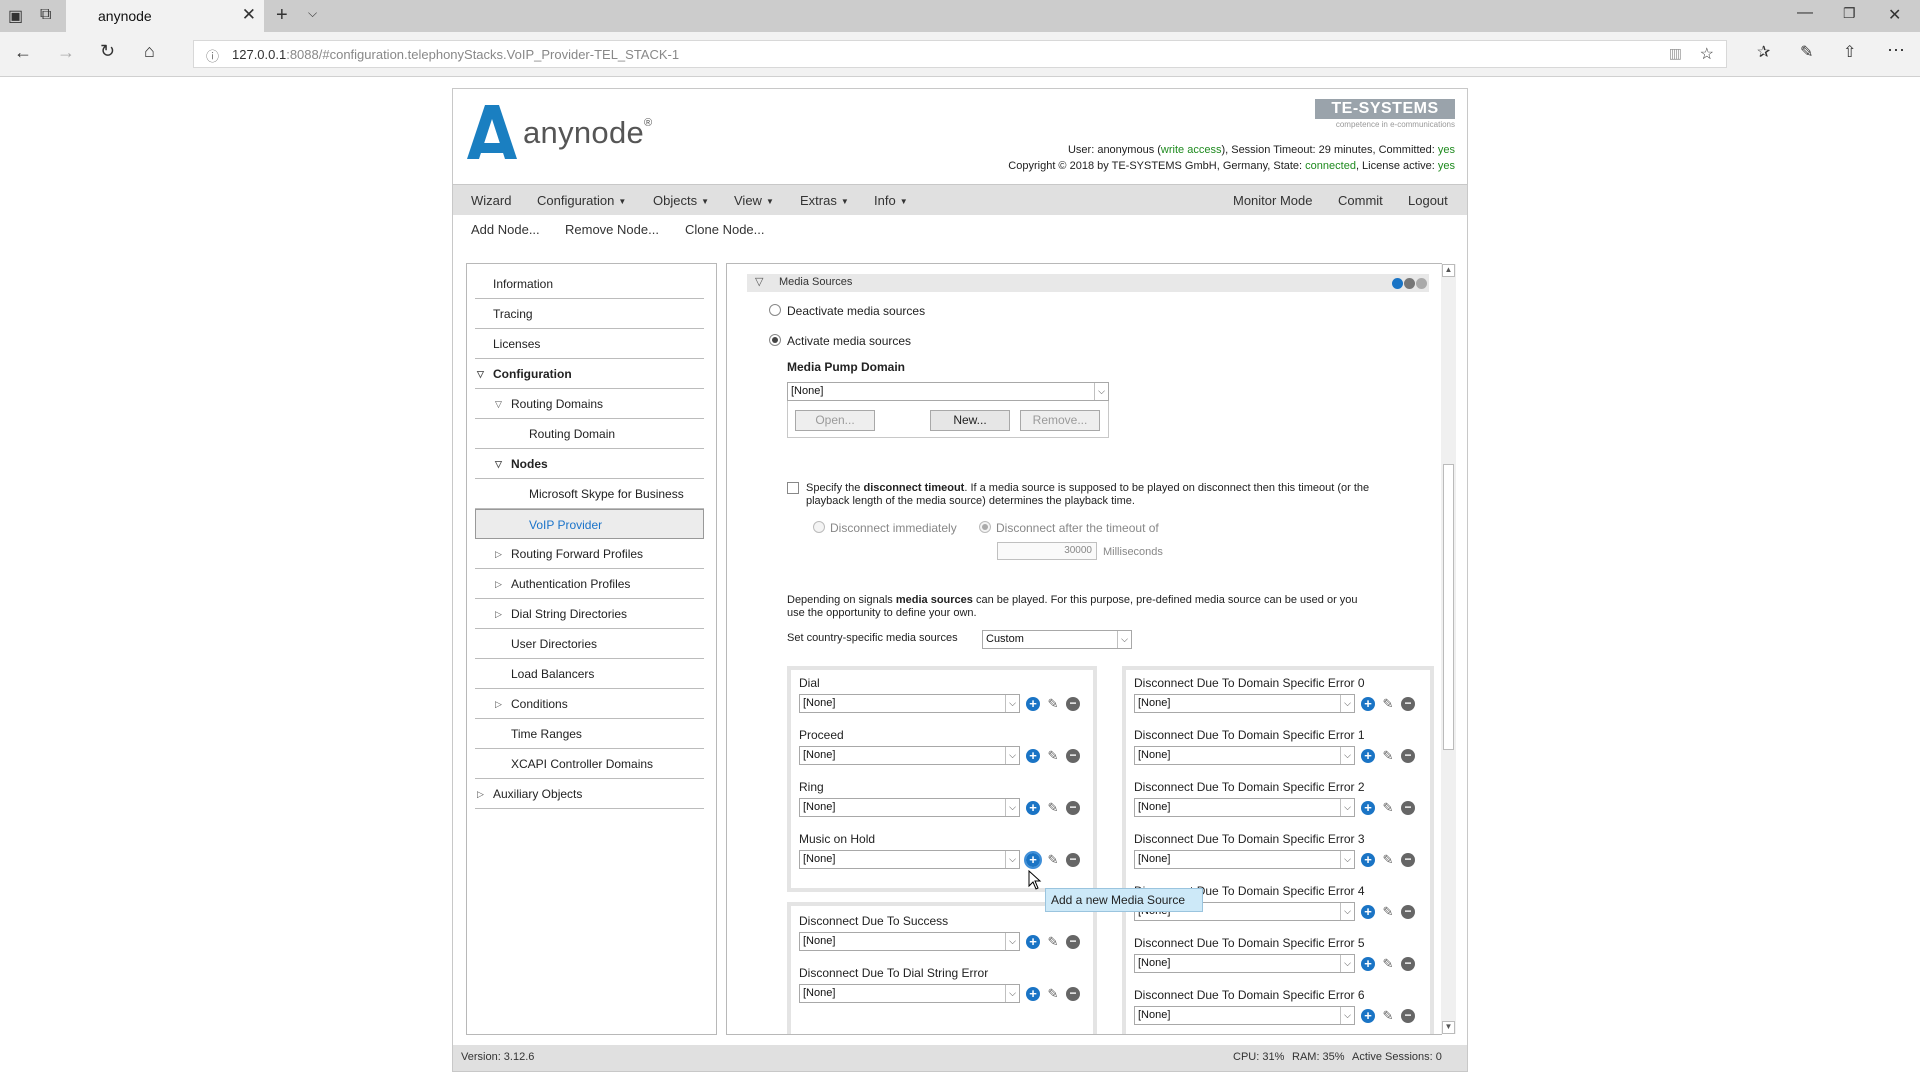 The height and width of the screenshot is (1080, 1920). What do you see at coordinates (1448, 1027) in the screenshot?
I see `scroll-down-icon: ▼` at bounding box center [1448, 1027].